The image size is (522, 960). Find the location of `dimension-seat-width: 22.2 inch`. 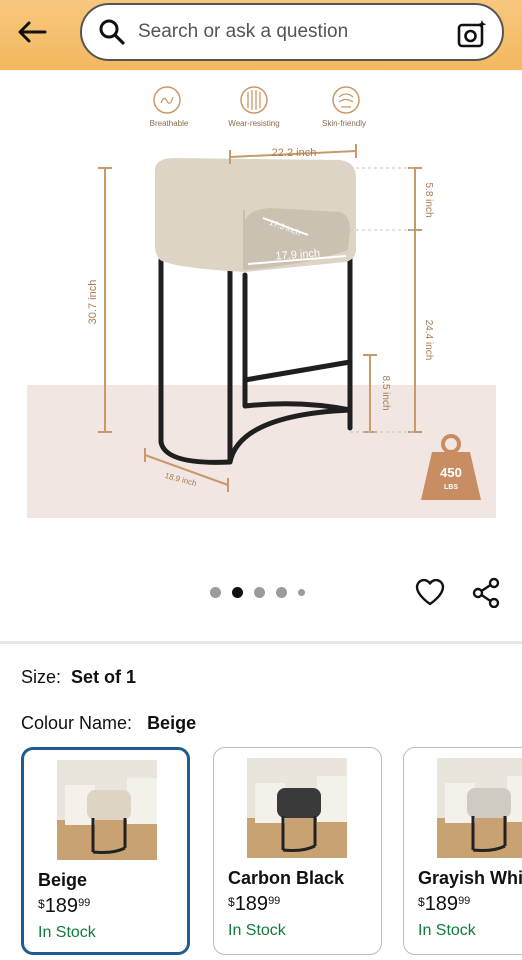

dimension-seat-width: 22.2 inch is located at coordinates (294, 153).